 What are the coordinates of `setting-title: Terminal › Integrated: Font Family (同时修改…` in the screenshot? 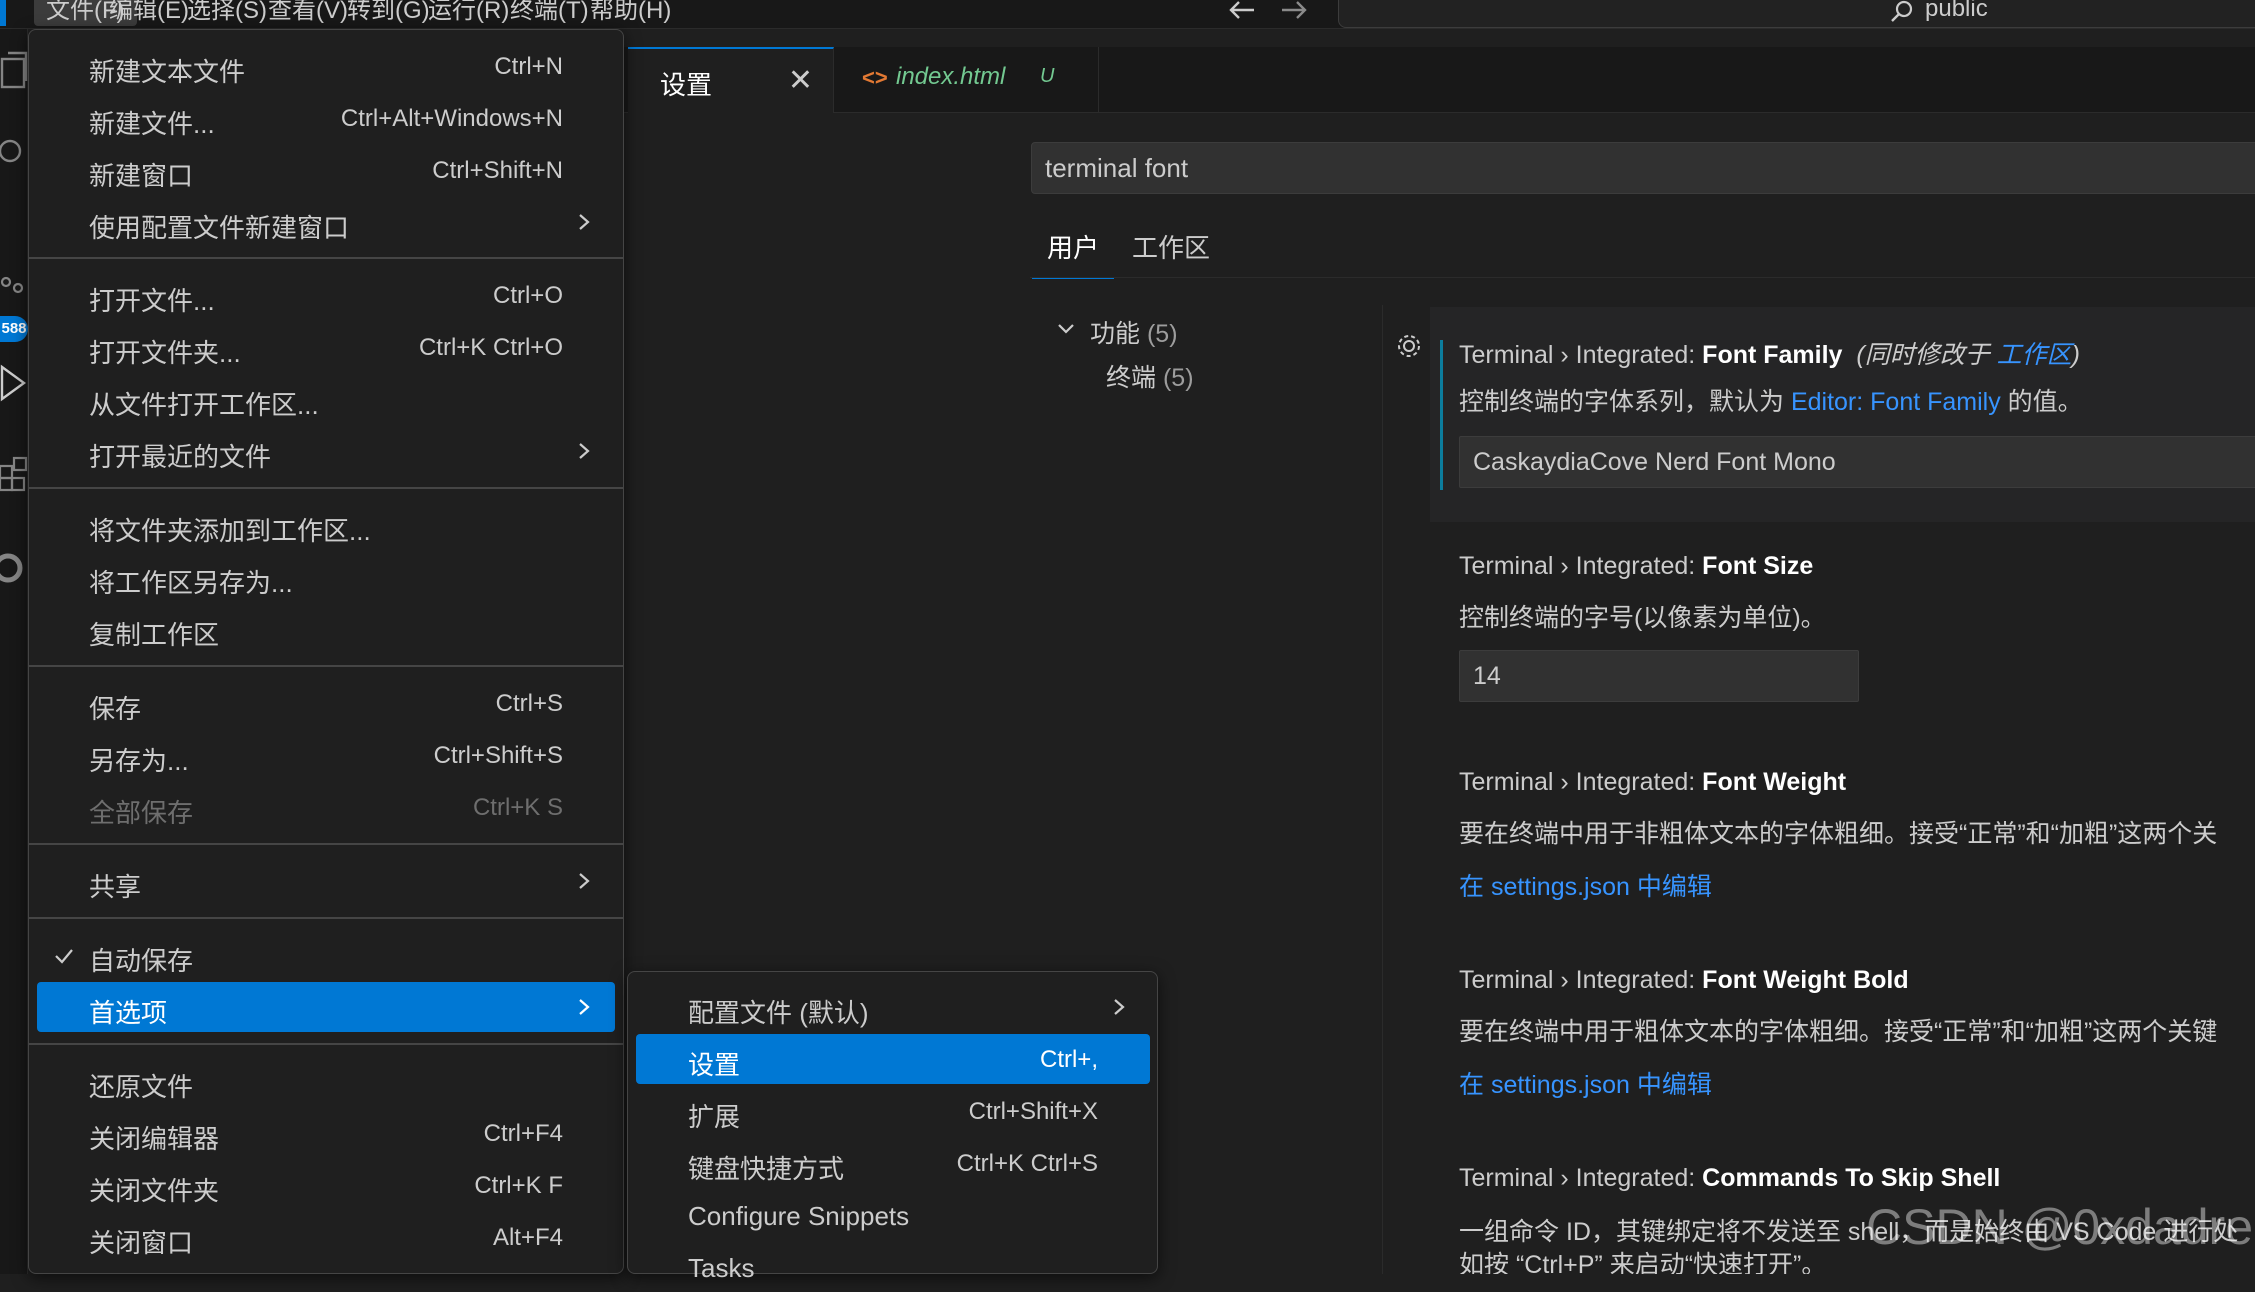 It's located at (1769, 355).